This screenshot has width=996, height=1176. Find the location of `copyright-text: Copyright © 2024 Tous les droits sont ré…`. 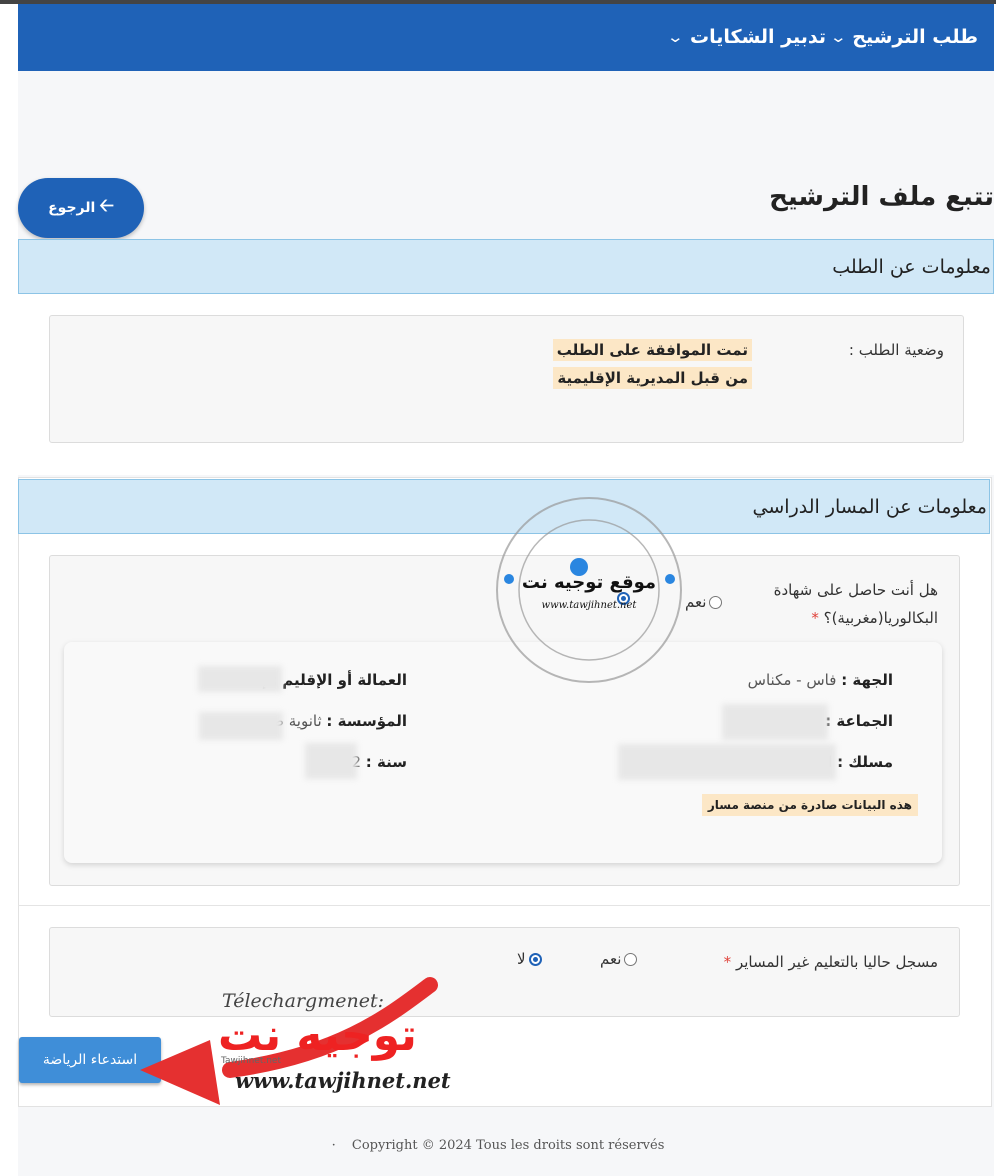

copyright-text: Copyright © 2024 Tous les droits sont ré… is located at coordinates (508, 1145).